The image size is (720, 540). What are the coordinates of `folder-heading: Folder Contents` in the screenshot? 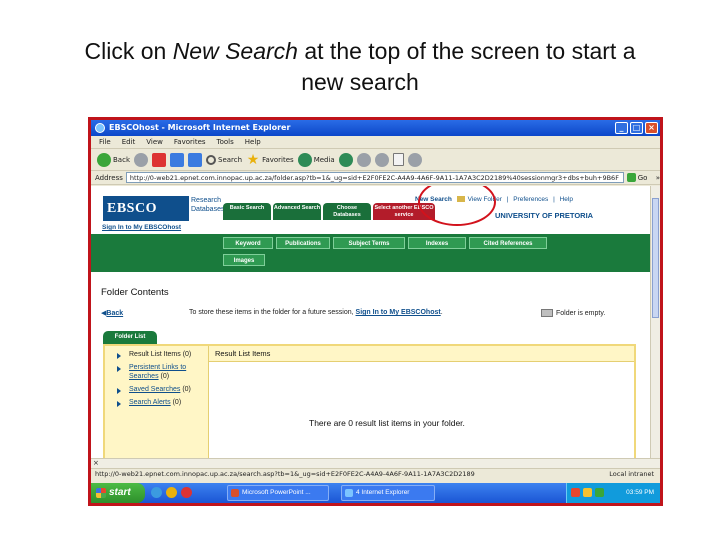 It's located at (135, 292).